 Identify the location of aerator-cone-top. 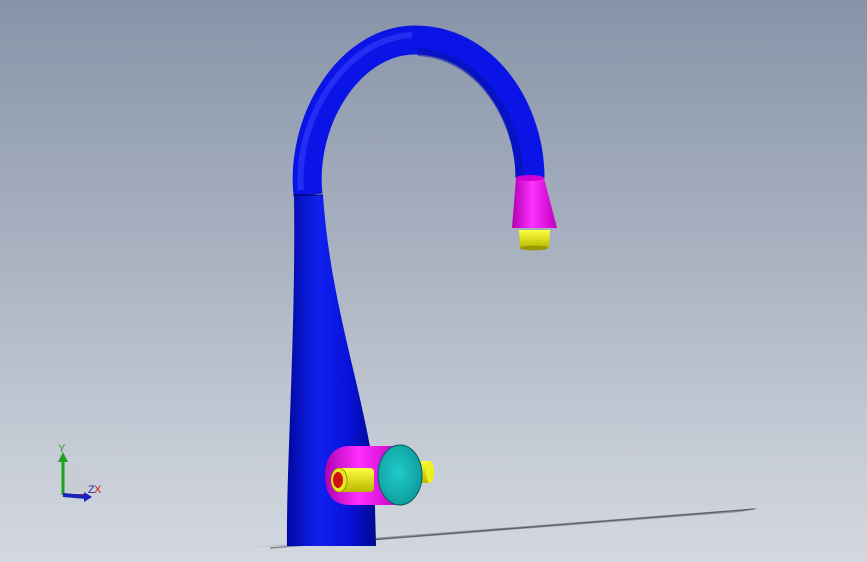
(530, 178).